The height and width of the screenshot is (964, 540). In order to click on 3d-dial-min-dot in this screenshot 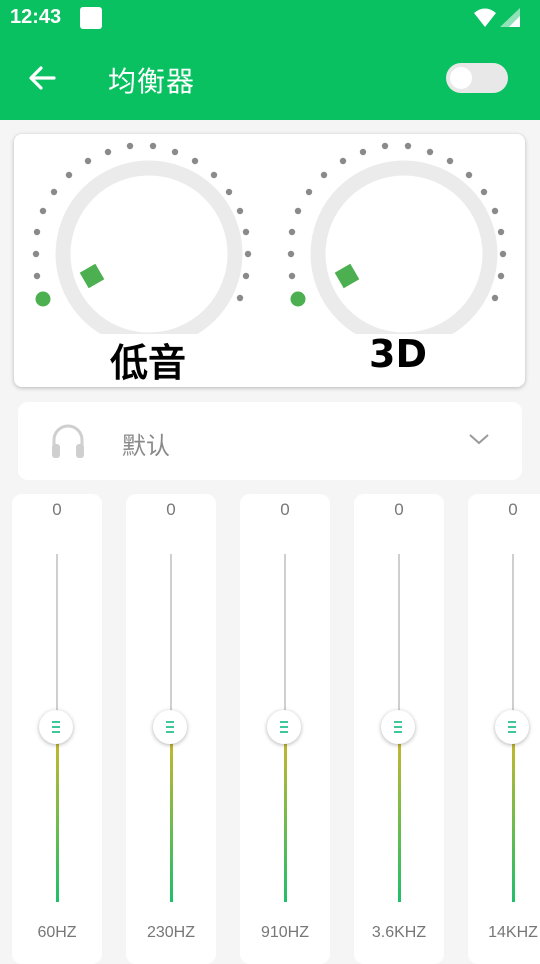, I will do `click(298, 299)`.